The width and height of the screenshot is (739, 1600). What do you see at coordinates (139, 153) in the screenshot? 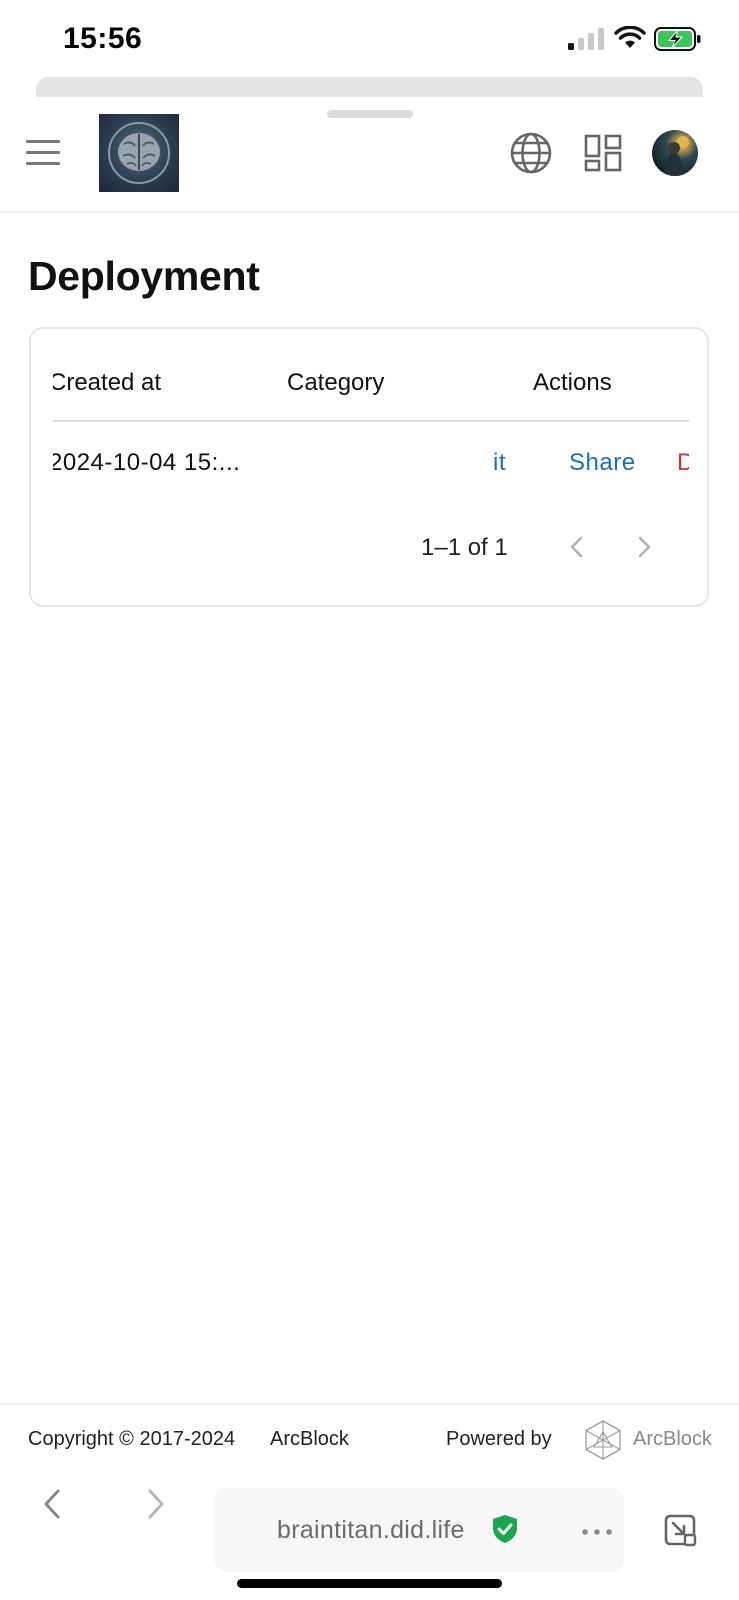
I see `brain-logo` at bounding box center [139, 153].